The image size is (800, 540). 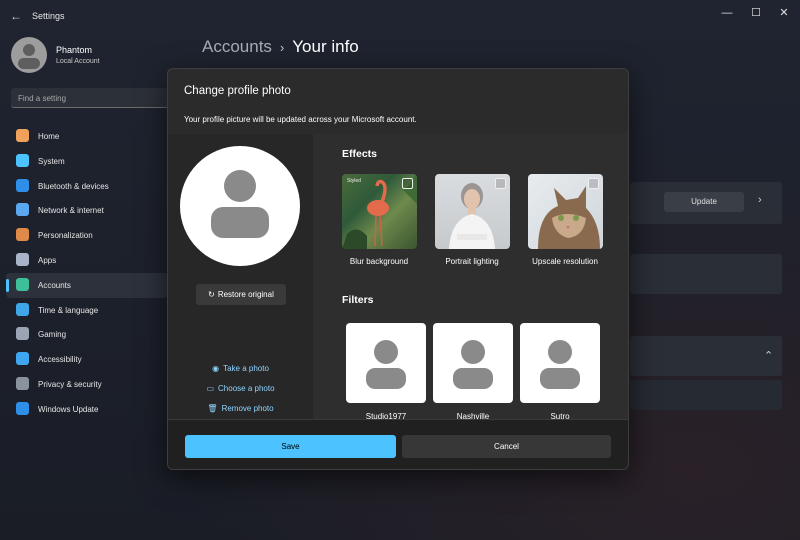 I want to click on link-label: Choose a photo, so click(x=246, y=388).